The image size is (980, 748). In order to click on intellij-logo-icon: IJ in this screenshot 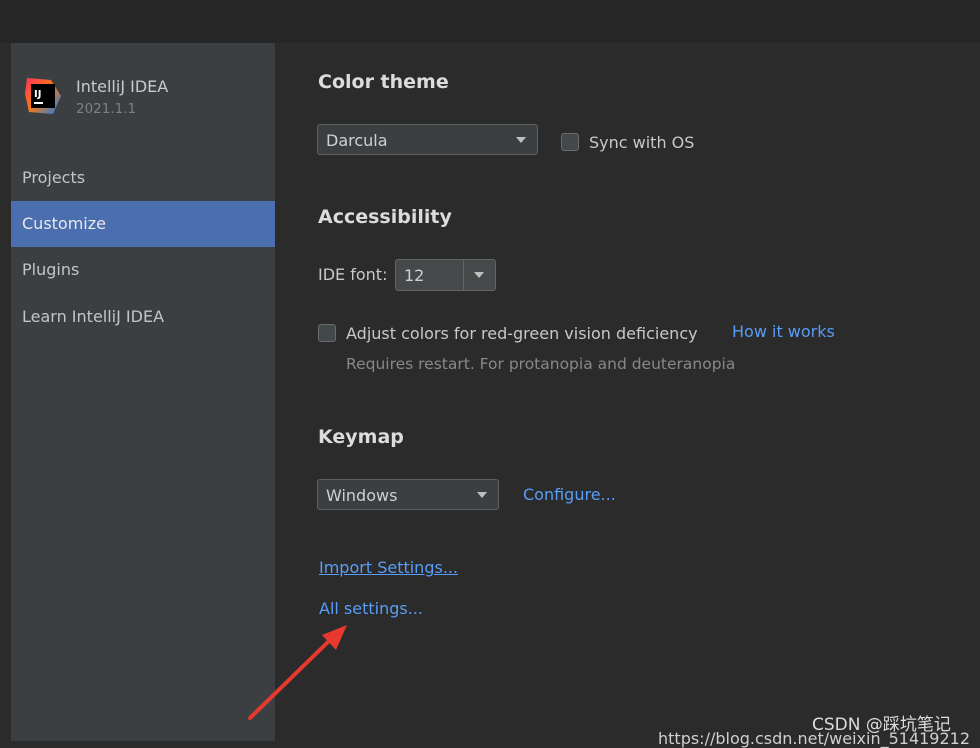, I will do `click(43, 96)`.